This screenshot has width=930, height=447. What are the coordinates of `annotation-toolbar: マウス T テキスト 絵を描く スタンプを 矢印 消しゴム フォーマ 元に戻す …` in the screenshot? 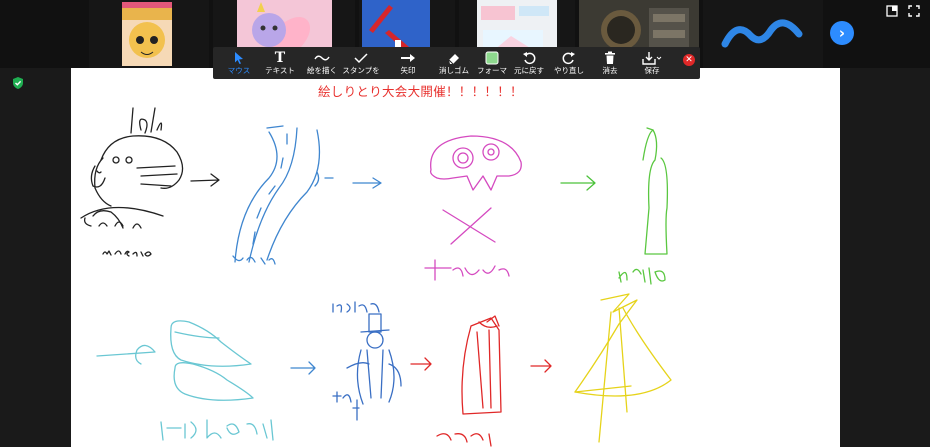 It's located at (456, 63).